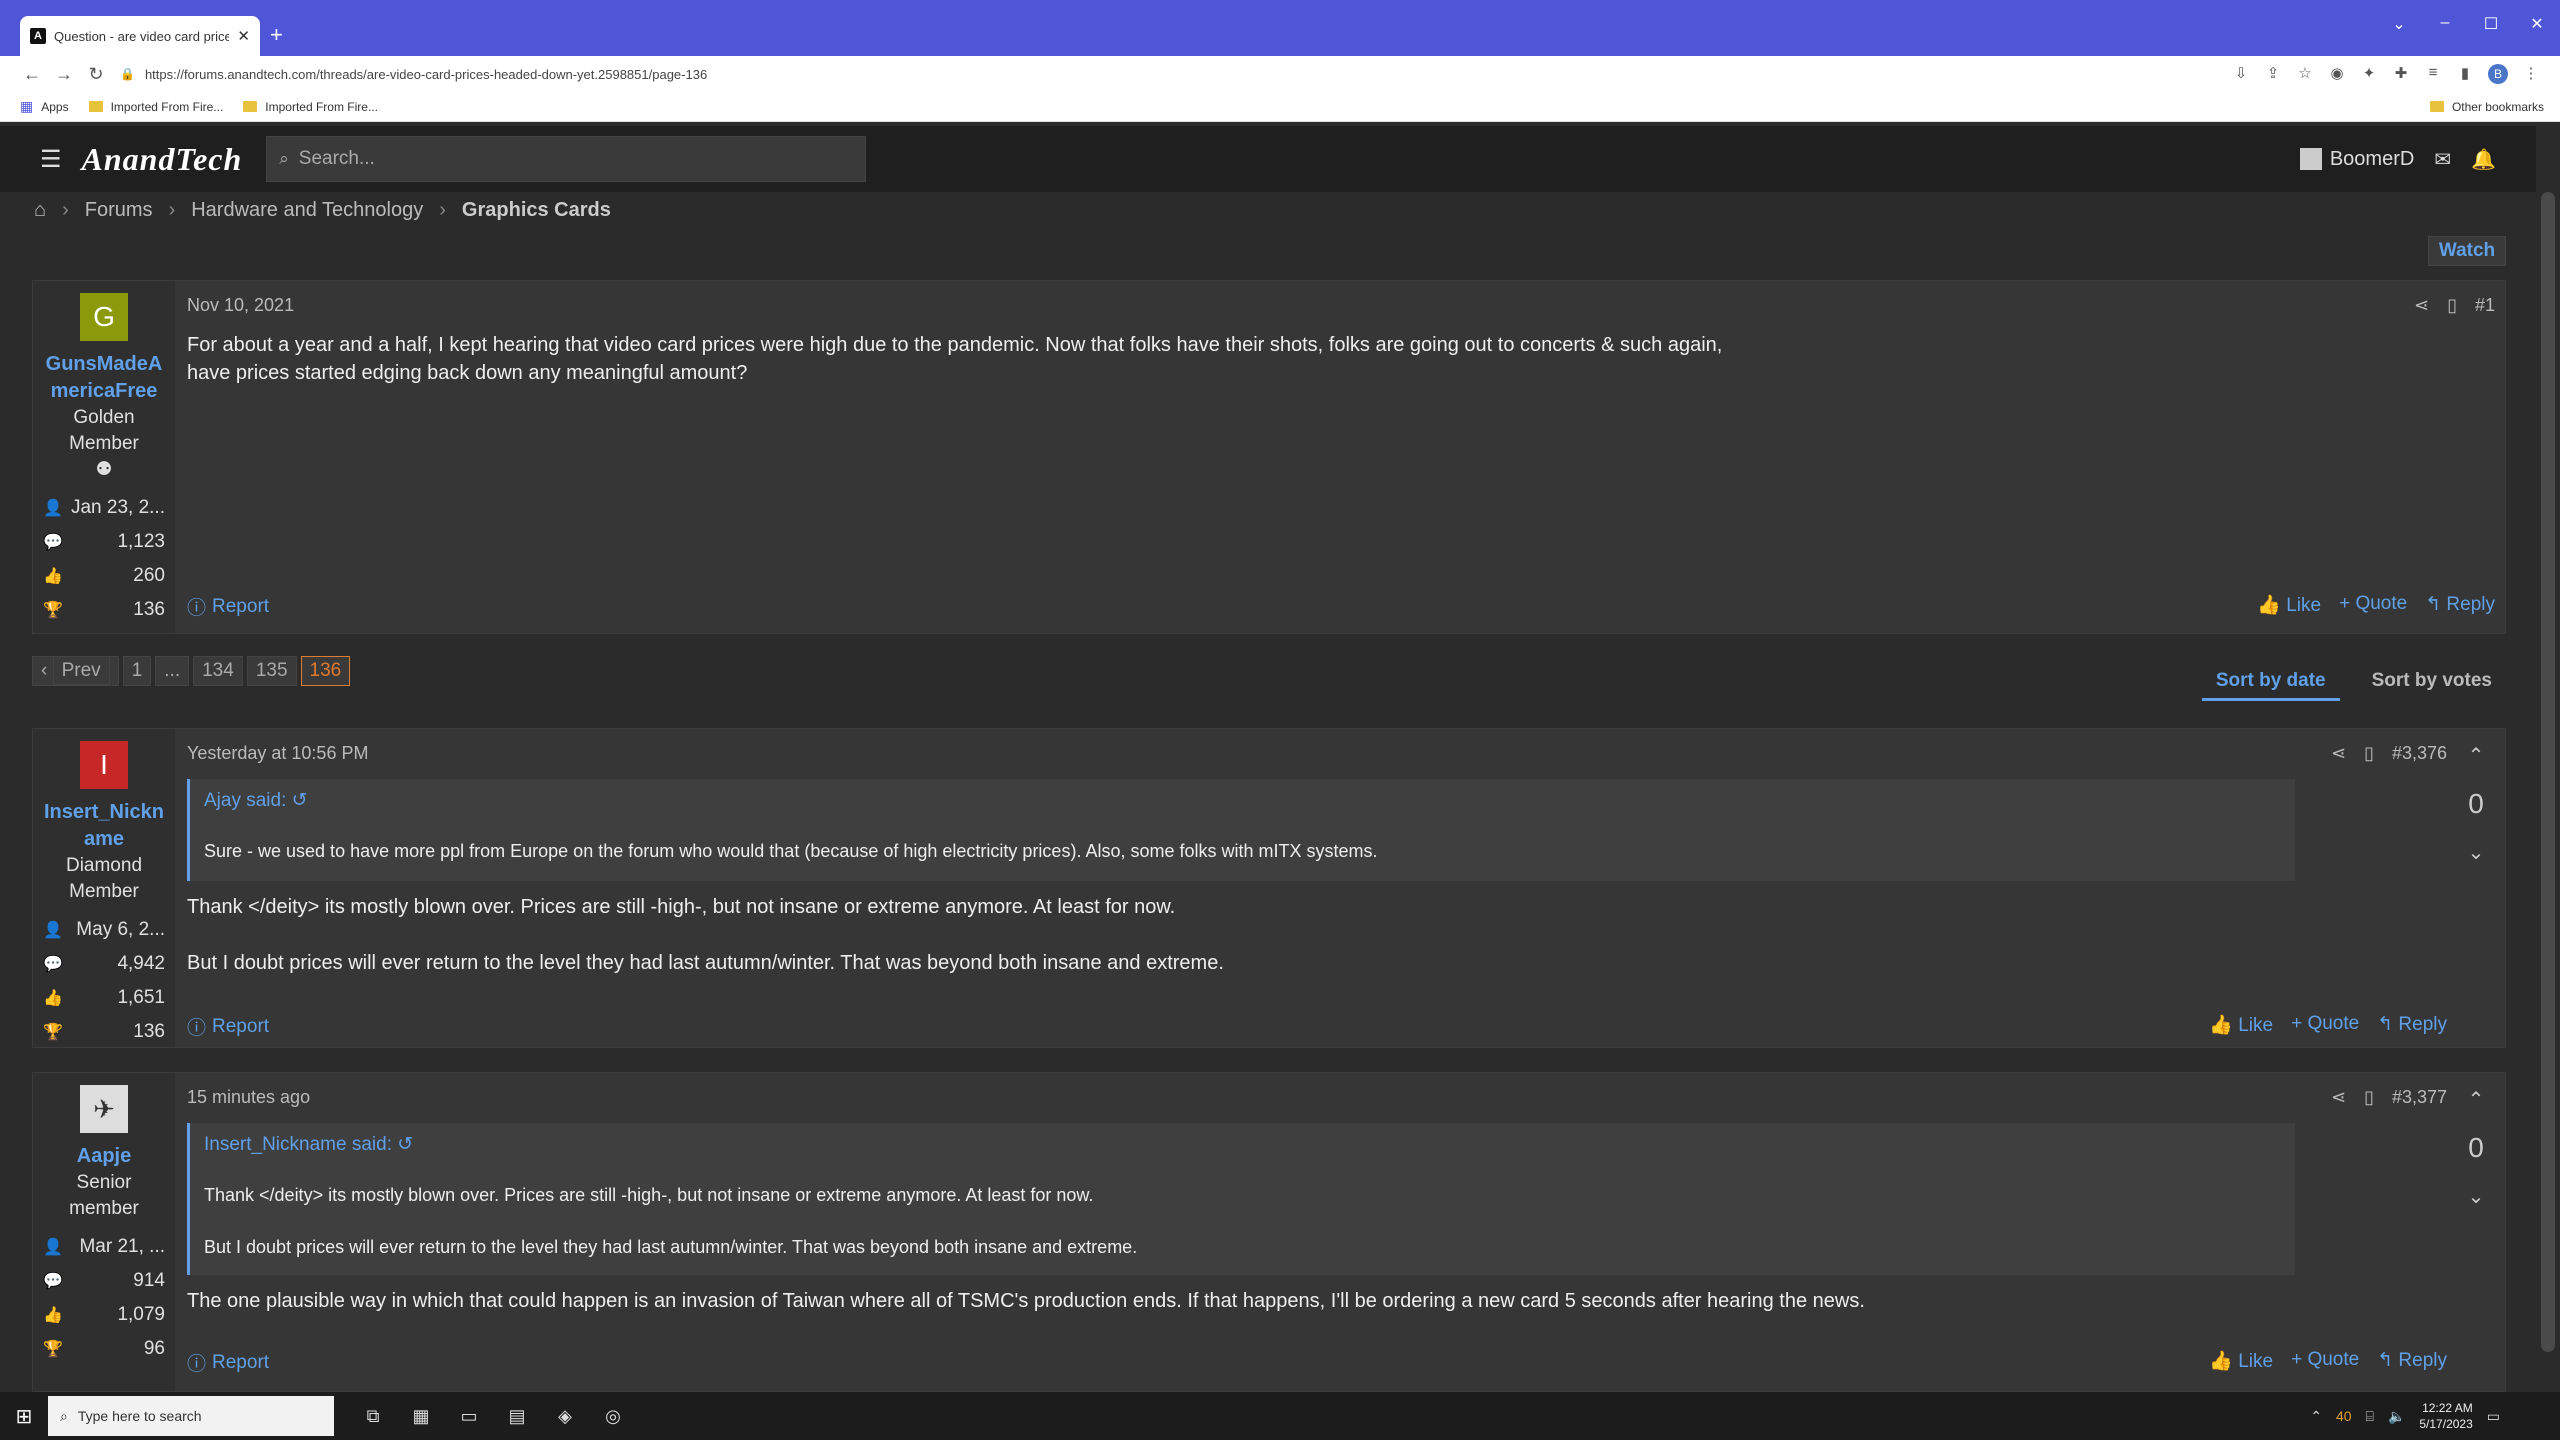  What do you see at coordinates (2396, 1416) in the screenshot?
I see `volume-icon: 🔈` at bounding box center [2396, 1416].